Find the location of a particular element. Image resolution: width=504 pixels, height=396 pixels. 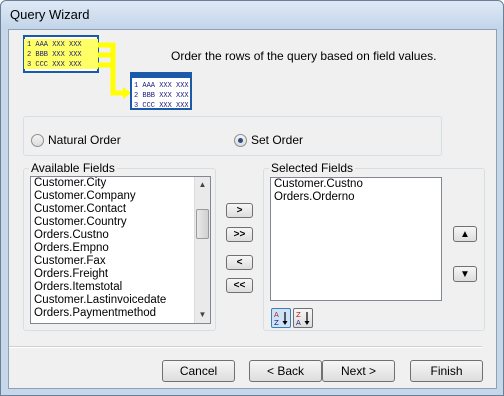

set-order-label: Set Order is located at coordinates (277, 140).